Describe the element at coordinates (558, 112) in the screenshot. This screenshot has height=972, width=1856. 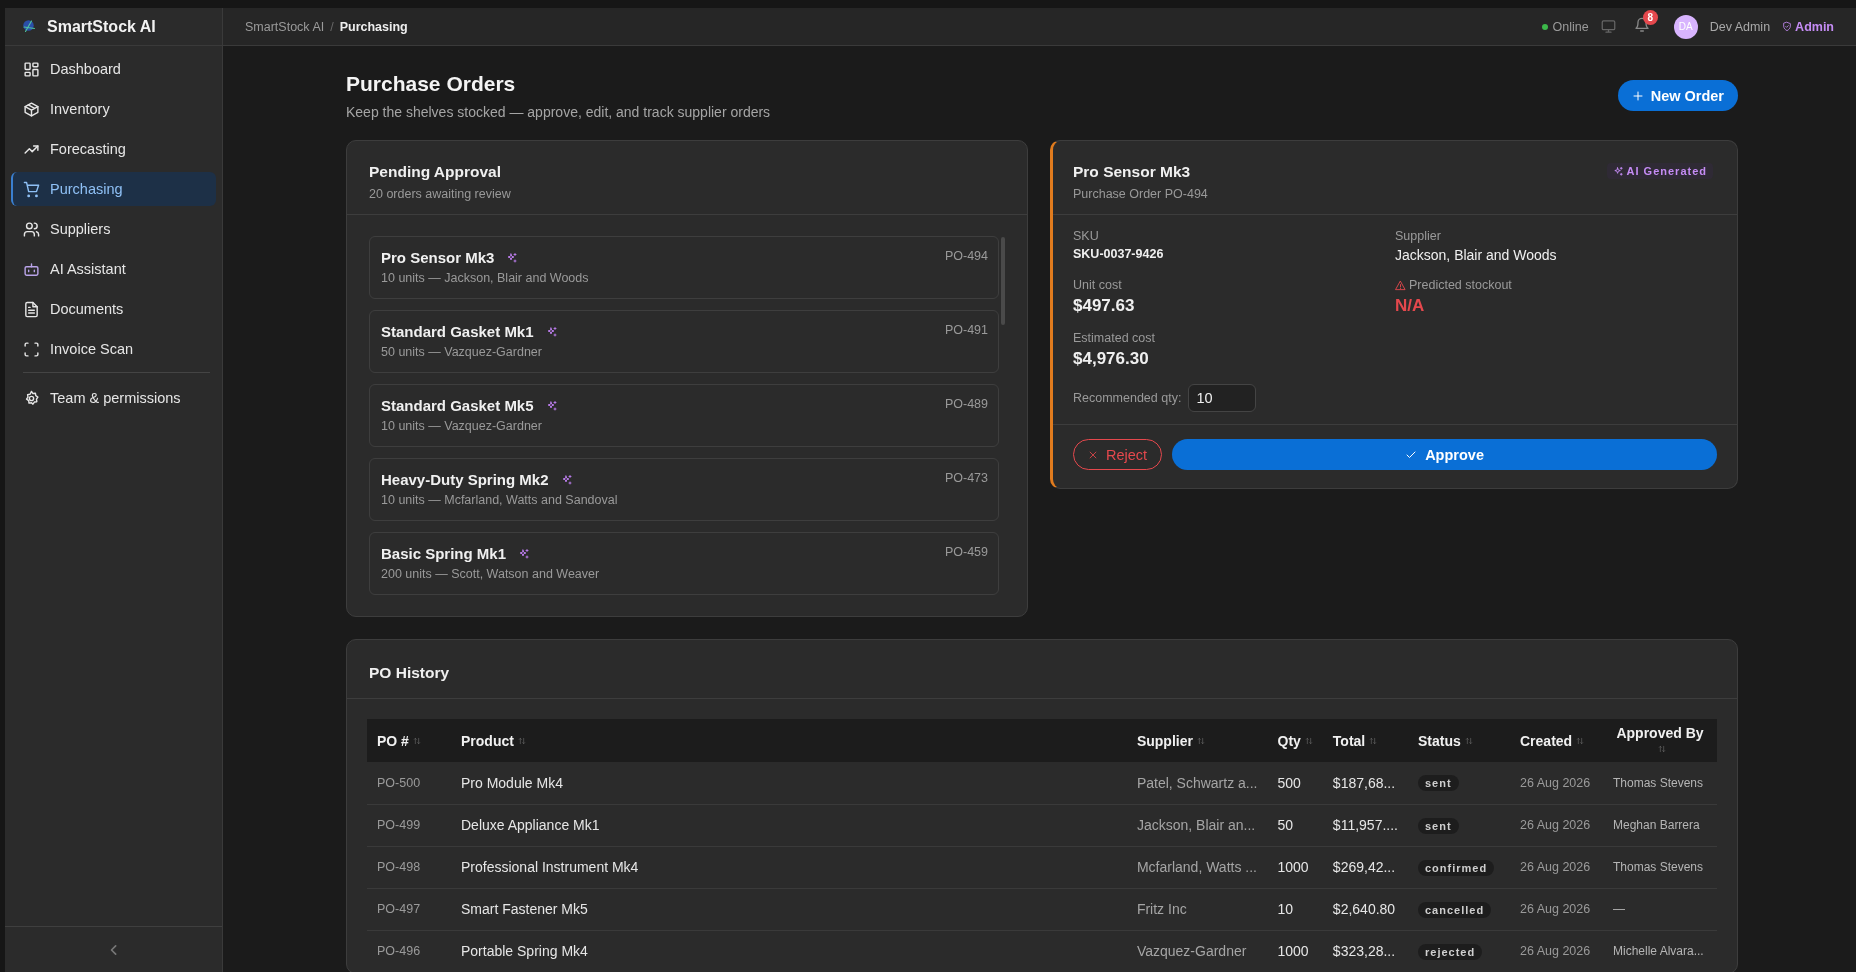
I see `page-subtitle: Keep the shelves stocked — approve, edit, and track supplier orders` at that location.